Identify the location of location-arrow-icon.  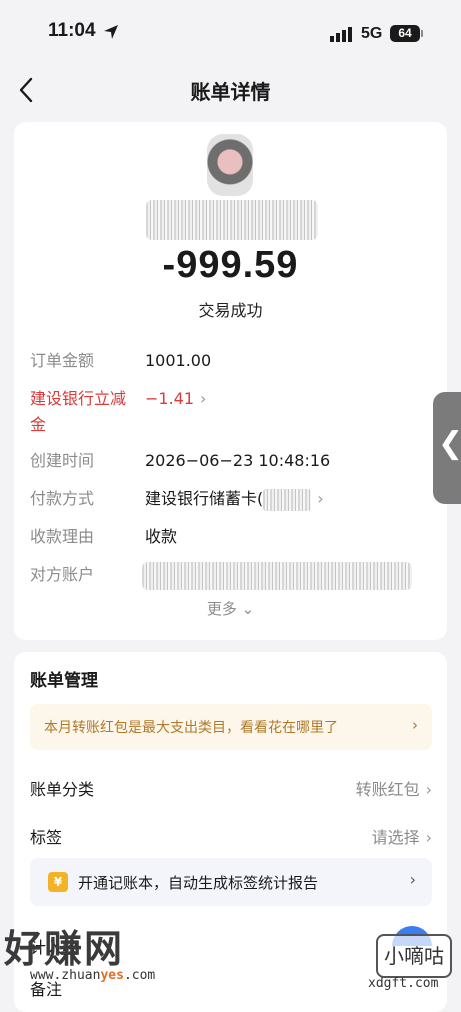
(111, 32).